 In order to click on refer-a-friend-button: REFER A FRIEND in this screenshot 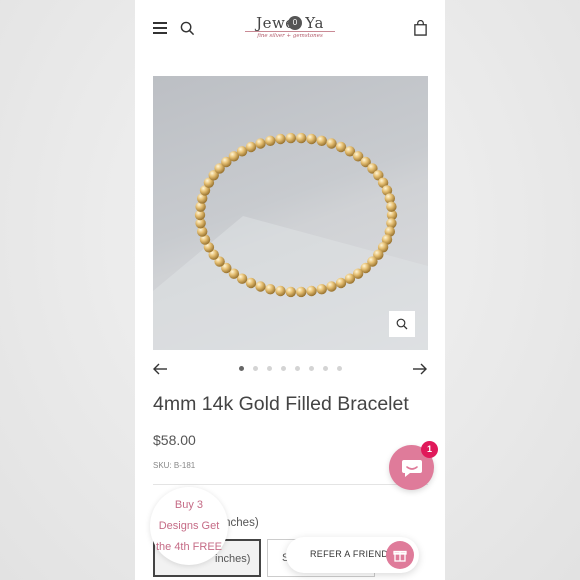, I will do `click(352, 555)`.